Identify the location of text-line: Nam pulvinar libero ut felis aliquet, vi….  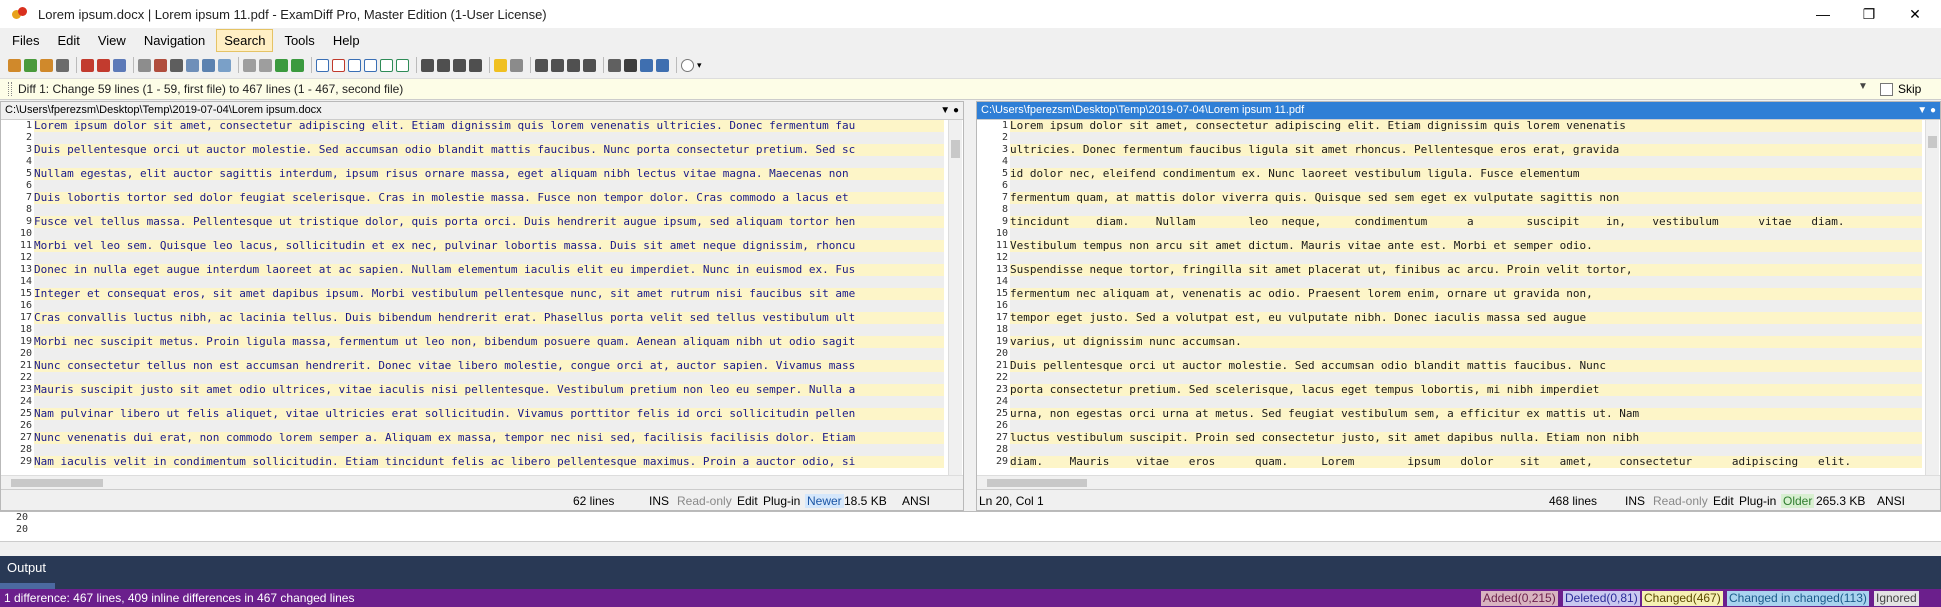
(489, 414).